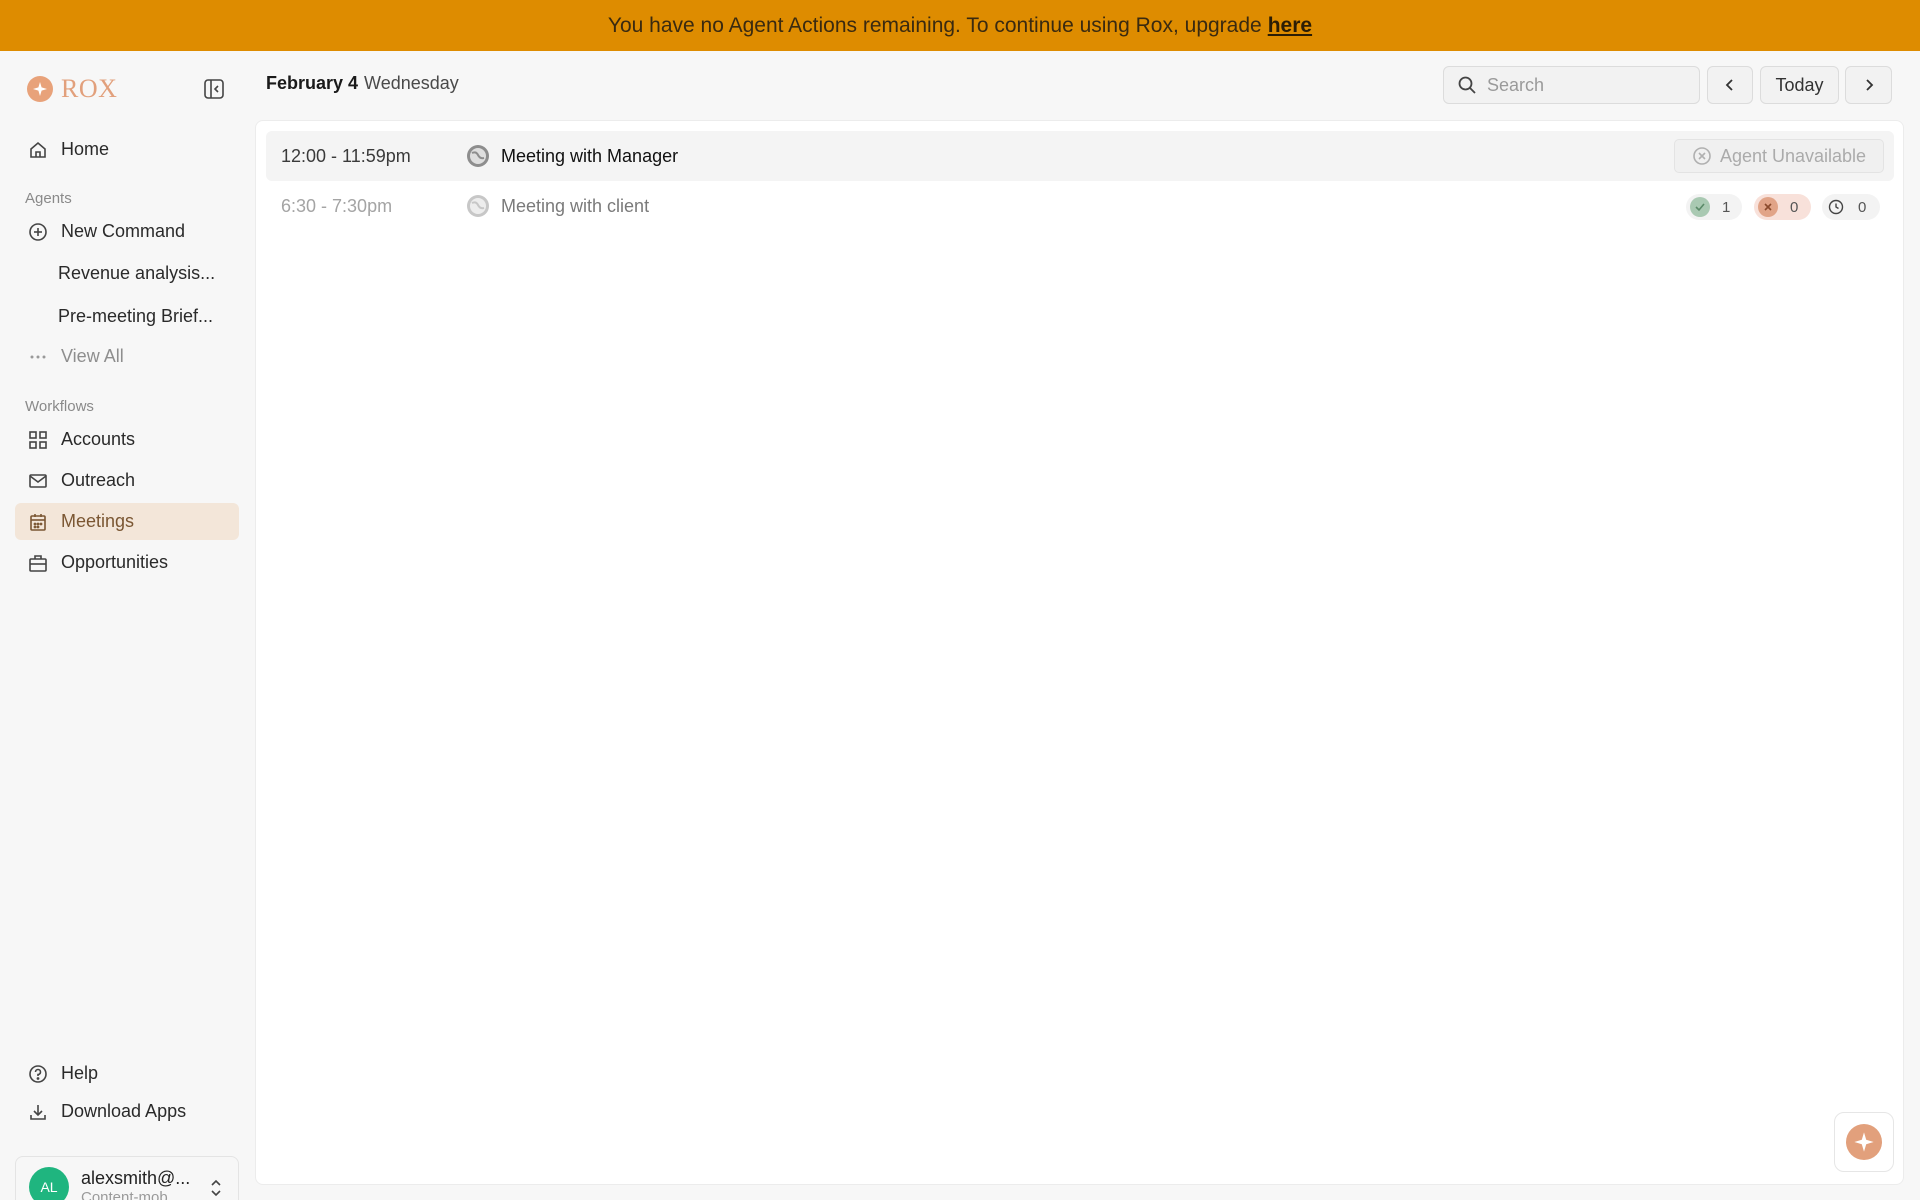 The width and height of the screenshot is (1920, 1200). I want to click on chevron-up-down-icon, so click(216, 1188).